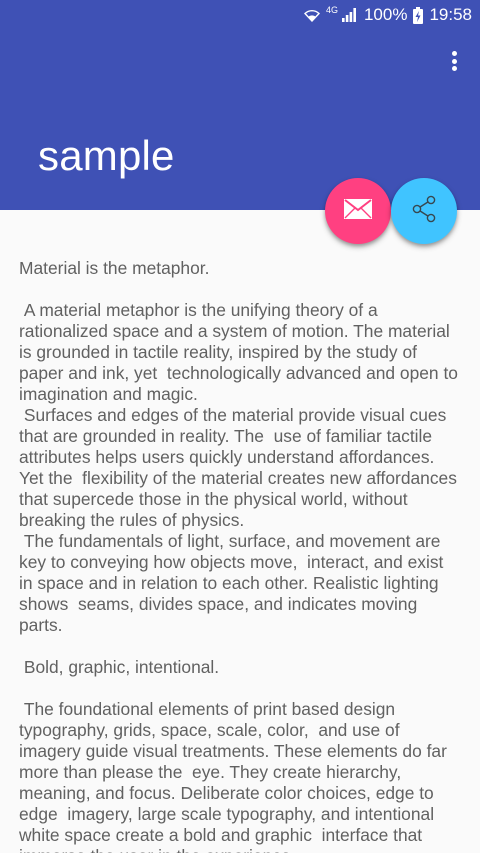 This screenshot has height=853, width=480. I want to click on more-vert-icon, so click(454, 61).